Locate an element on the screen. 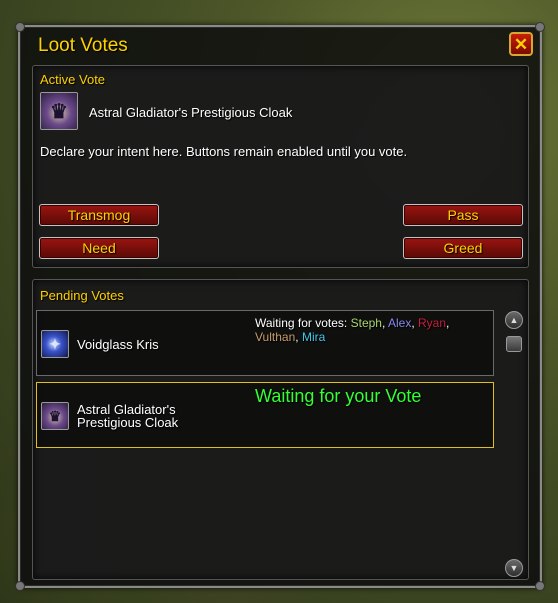 Image resolution: width=558 pixels, height=603 pixels. voter-name: Ryan is located at coordinates (432, 323).